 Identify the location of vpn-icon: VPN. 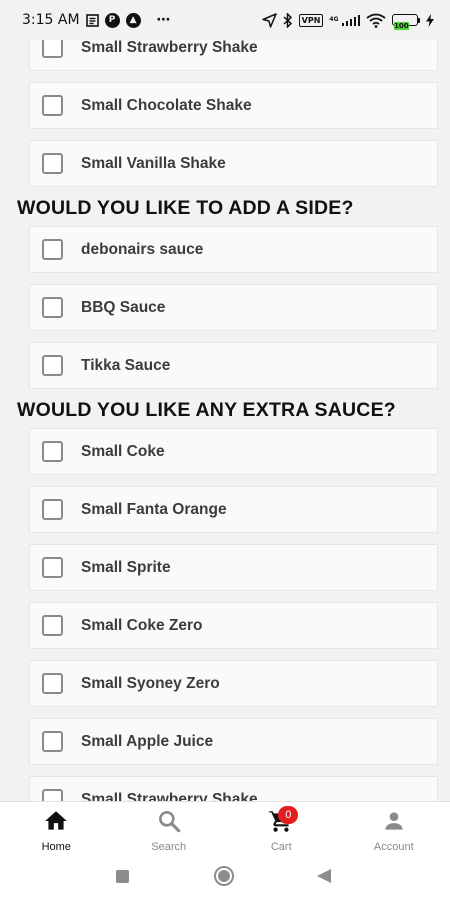
(311, 20).